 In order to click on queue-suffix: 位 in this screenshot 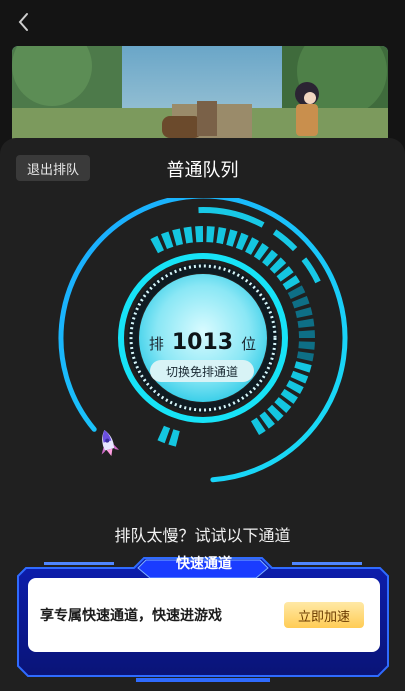, I will do `click(249, 344)`.